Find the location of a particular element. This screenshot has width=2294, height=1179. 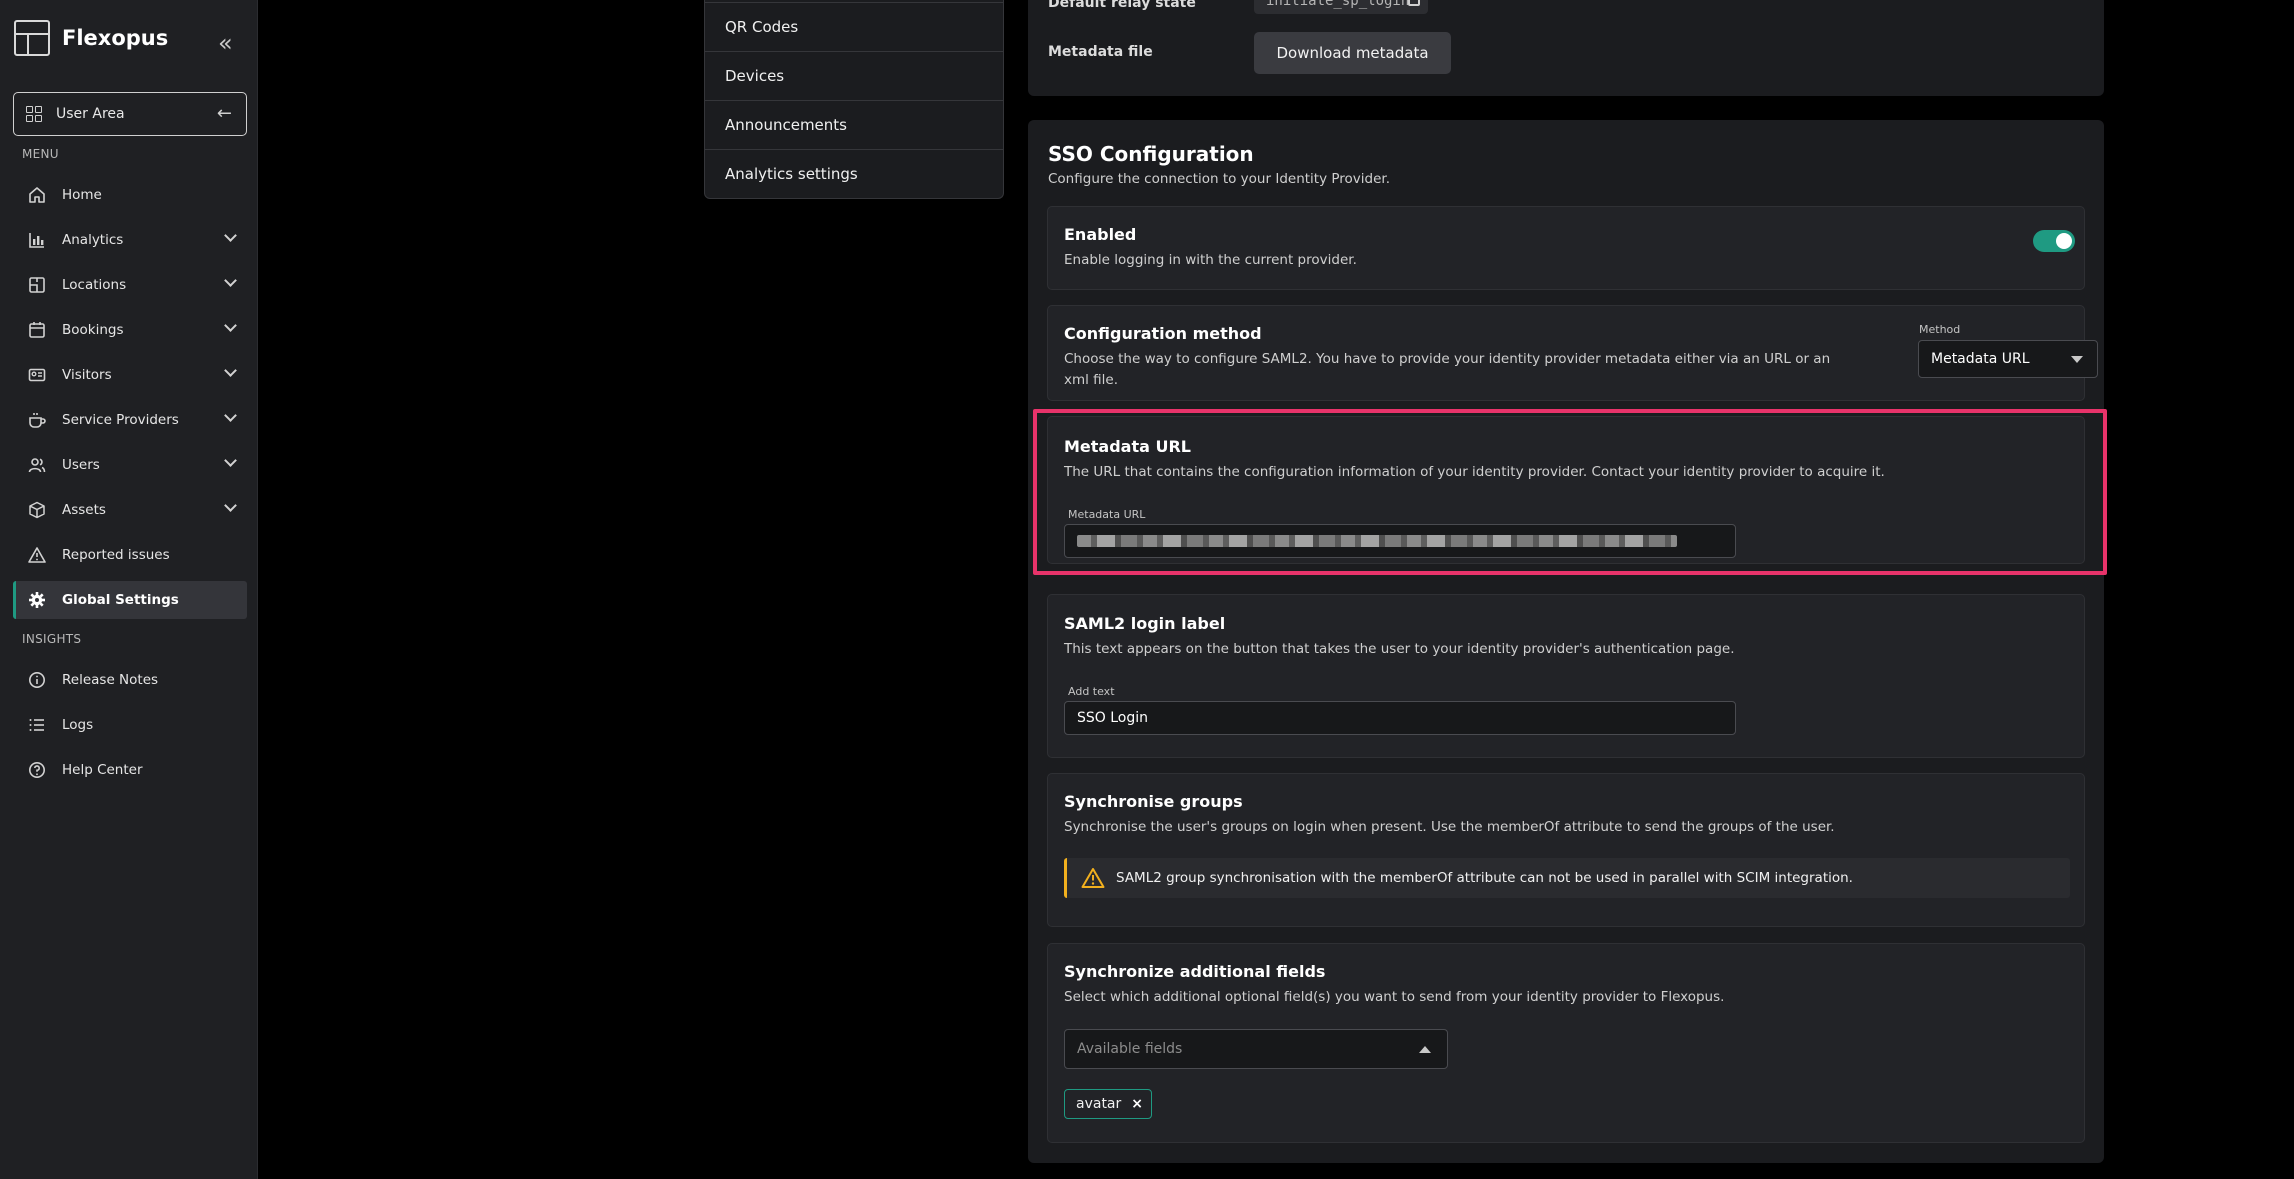

download-metadata-button: Download metadata is located at coordinates (1352, 53).